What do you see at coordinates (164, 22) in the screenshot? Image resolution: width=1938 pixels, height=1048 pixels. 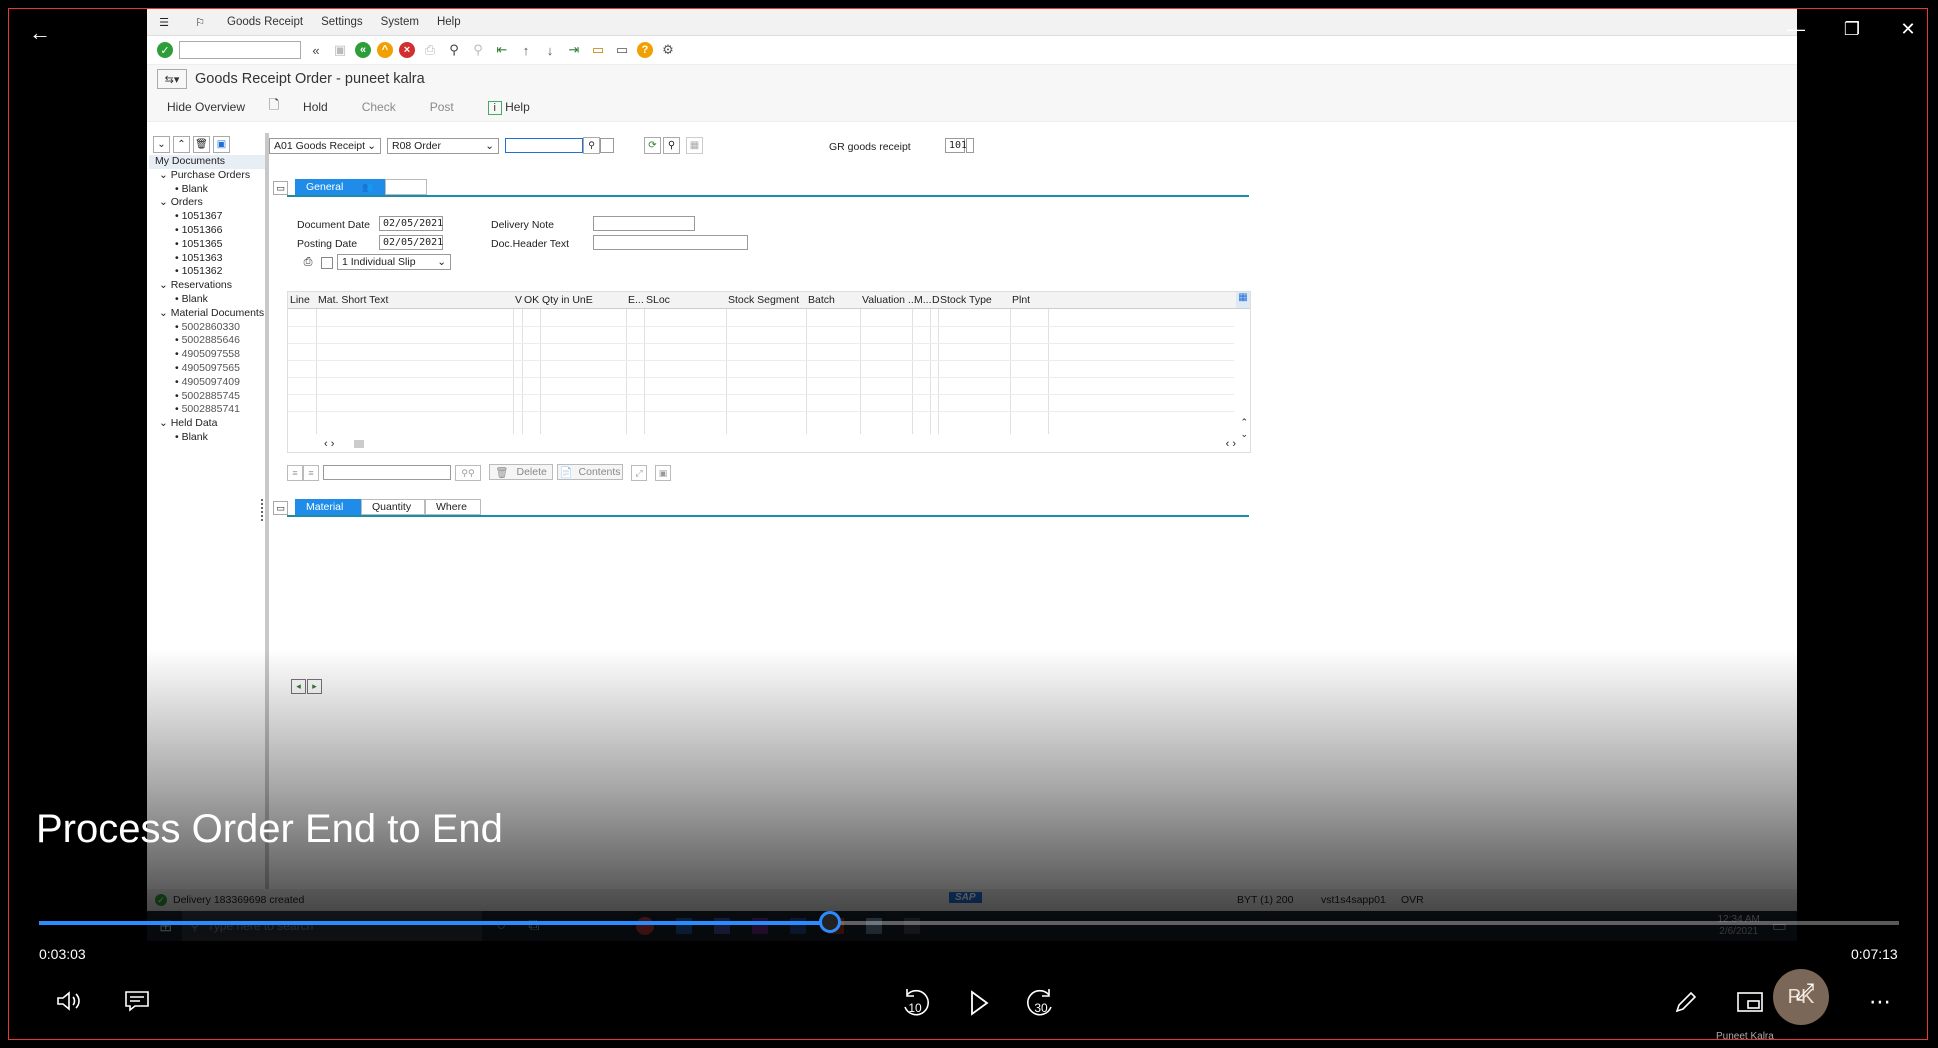 I see `menu-icon: ☰` at bounding box center [164, 22].